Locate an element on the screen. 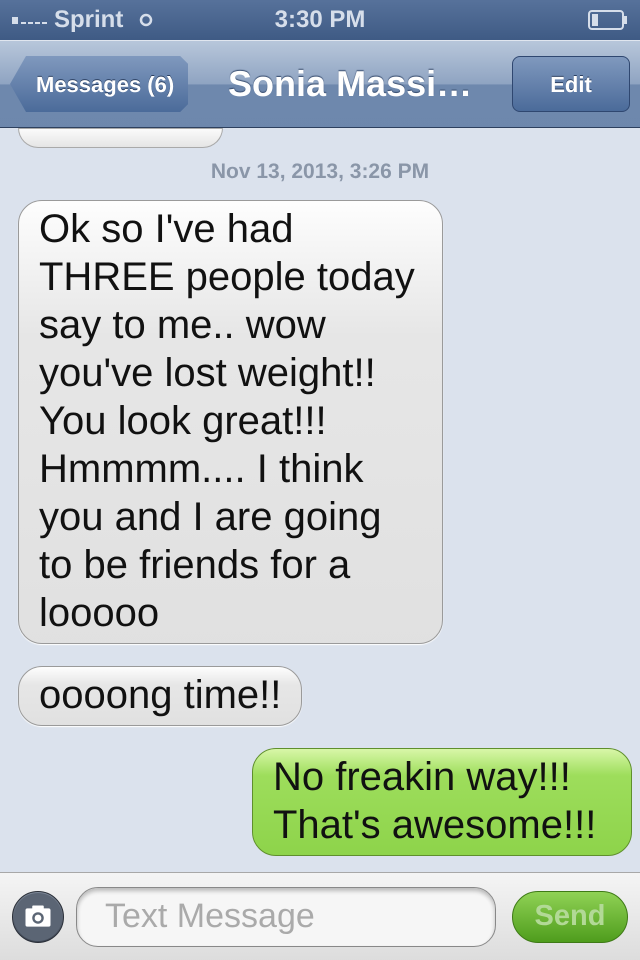  edit-button: Edit is located at coordinates (571, 84).